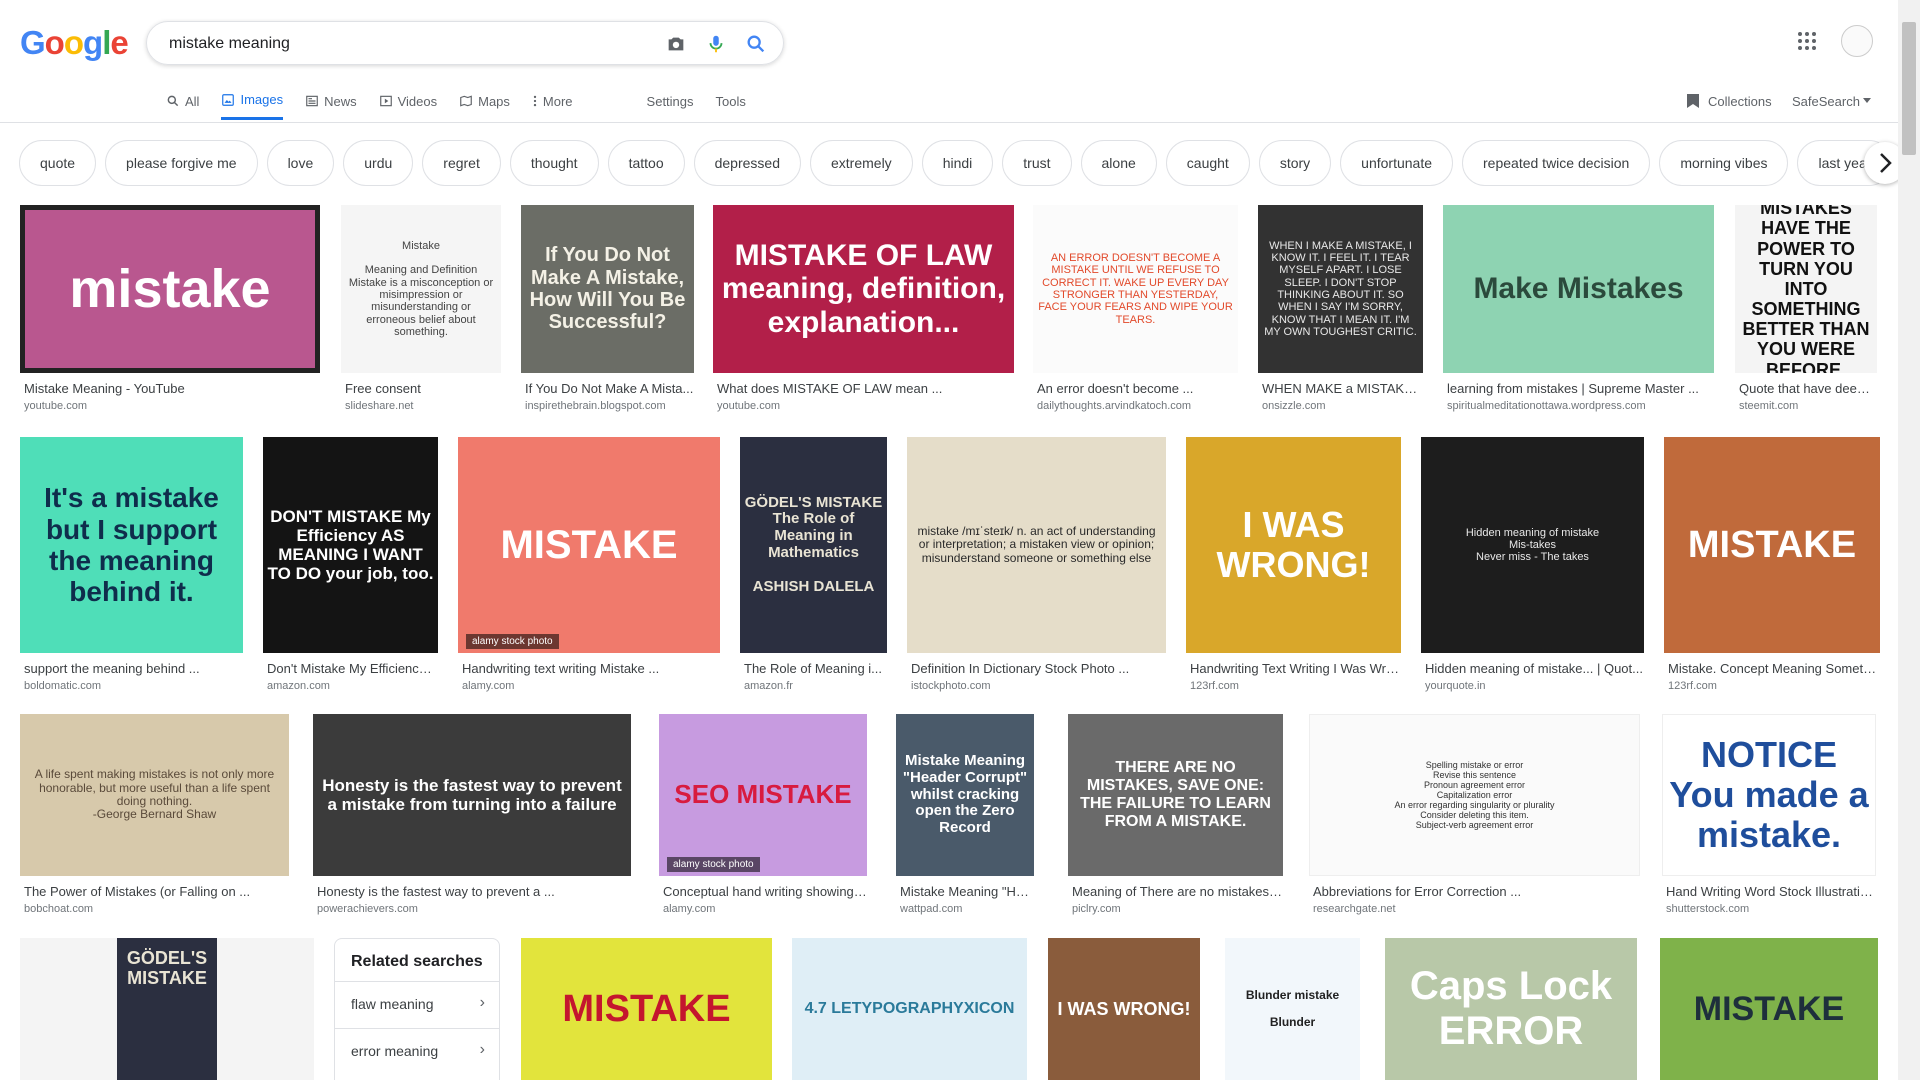 This screenshot has width=1920, height=1080. What do you see at coordinates (1295, 163) in the screenshot?
I see `chip: story` at bounding box center [1295, 163].